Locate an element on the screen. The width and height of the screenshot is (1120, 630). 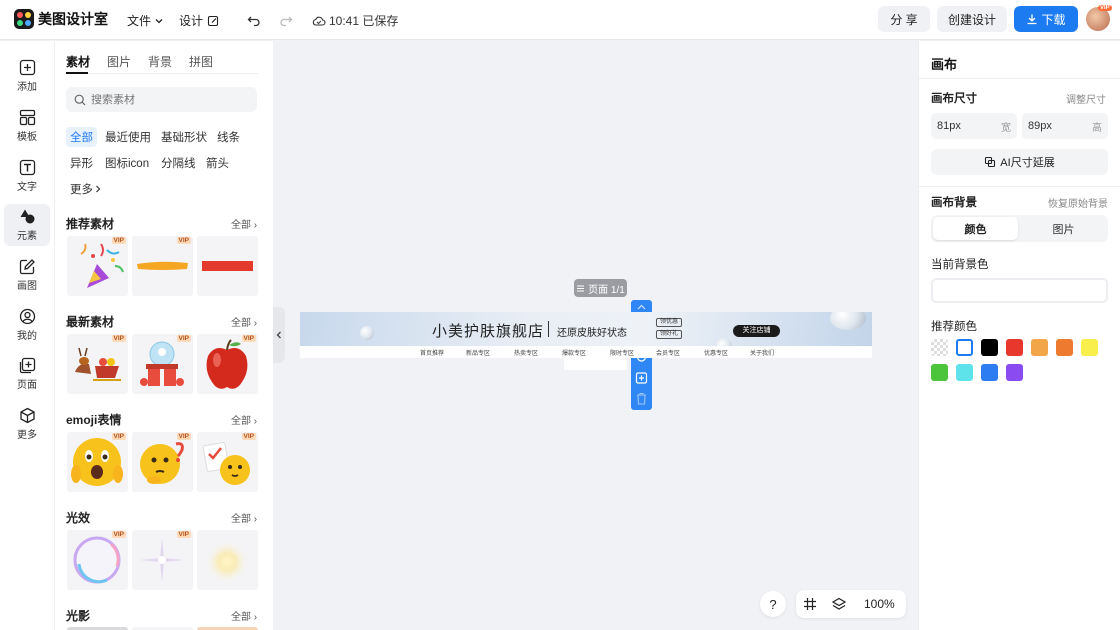
create-design-button: 创建设计 is located at coordinates (972, 19).